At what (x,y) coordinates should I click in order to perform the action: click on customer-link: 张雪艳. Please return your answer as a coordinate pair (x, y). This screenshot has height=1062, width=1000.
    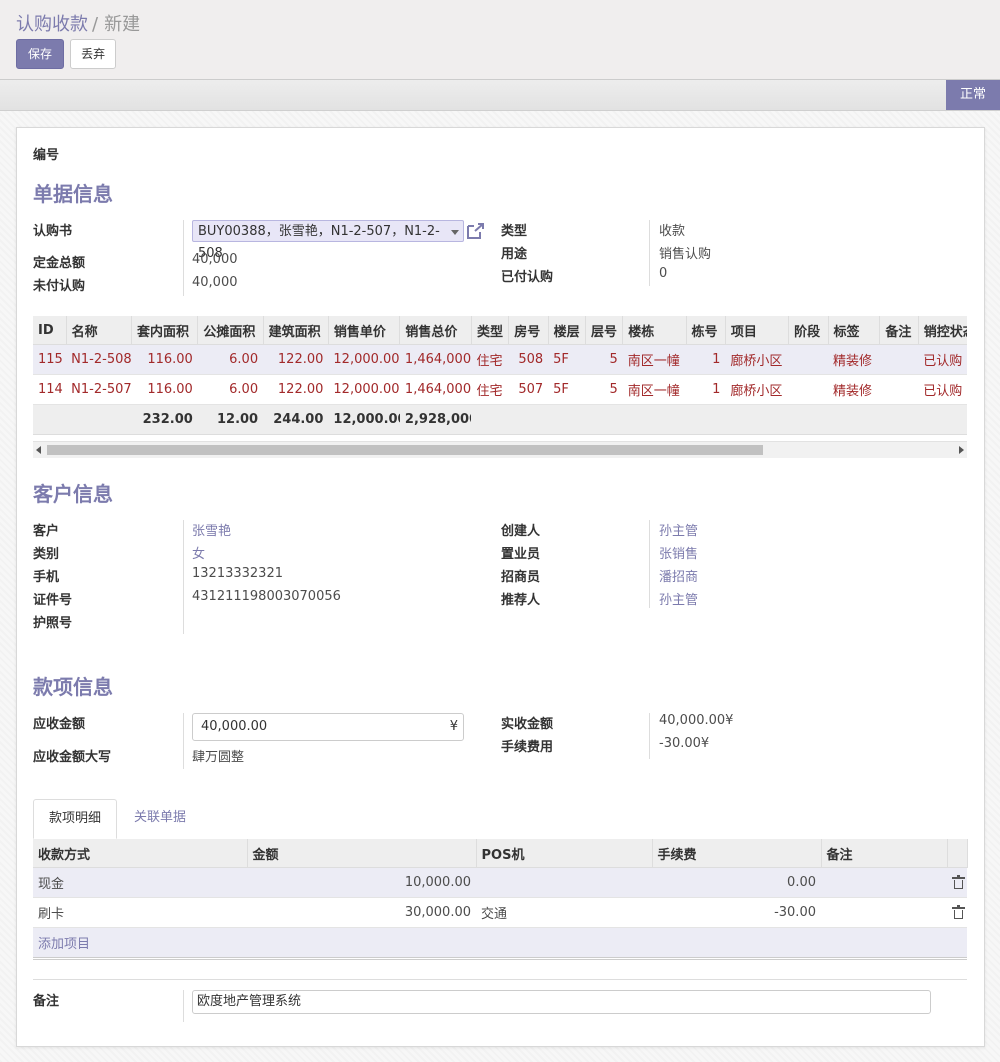
    Looking at the image, I should click on (211, 529).